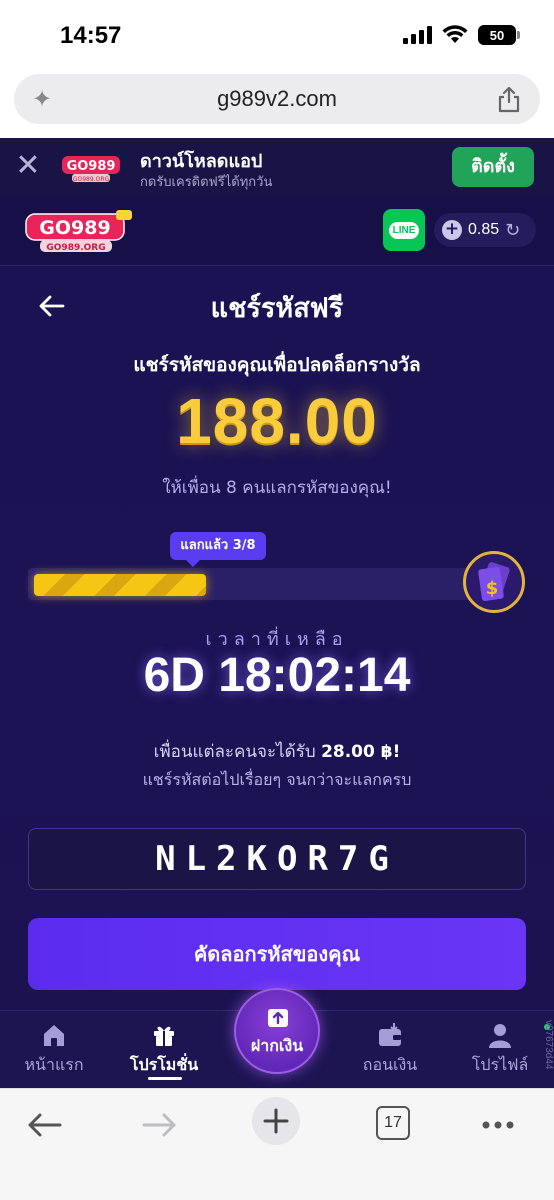 Image resolution: width=554 pixels, height=1200 pixels. What do you see at coordinates (164, 1064) in the screenshot?
I see `nav-label-promotion: โปรโมชั่น` at bounding box center [164, 1064].